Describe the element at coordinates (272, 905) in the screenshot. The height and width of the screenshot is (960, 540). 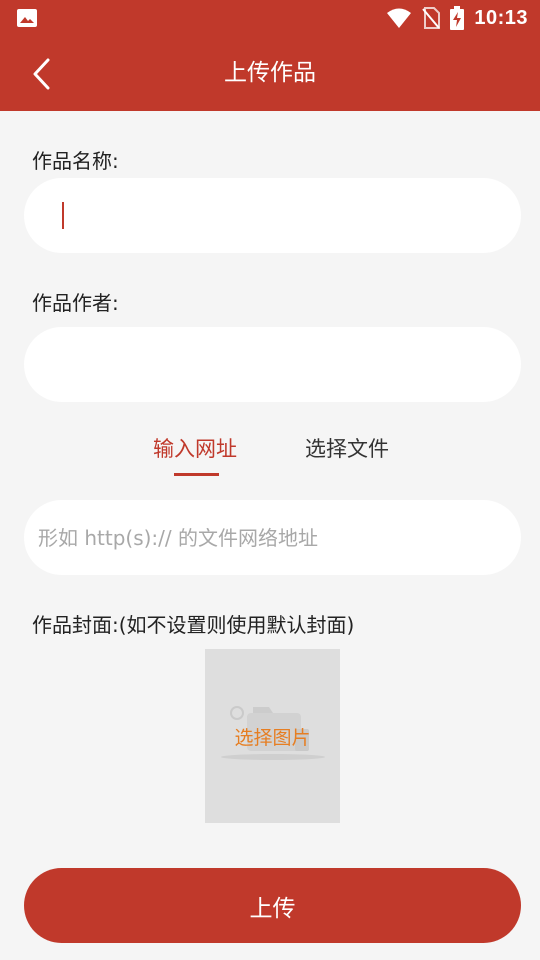
I see `upload-button: 上传` at that location.